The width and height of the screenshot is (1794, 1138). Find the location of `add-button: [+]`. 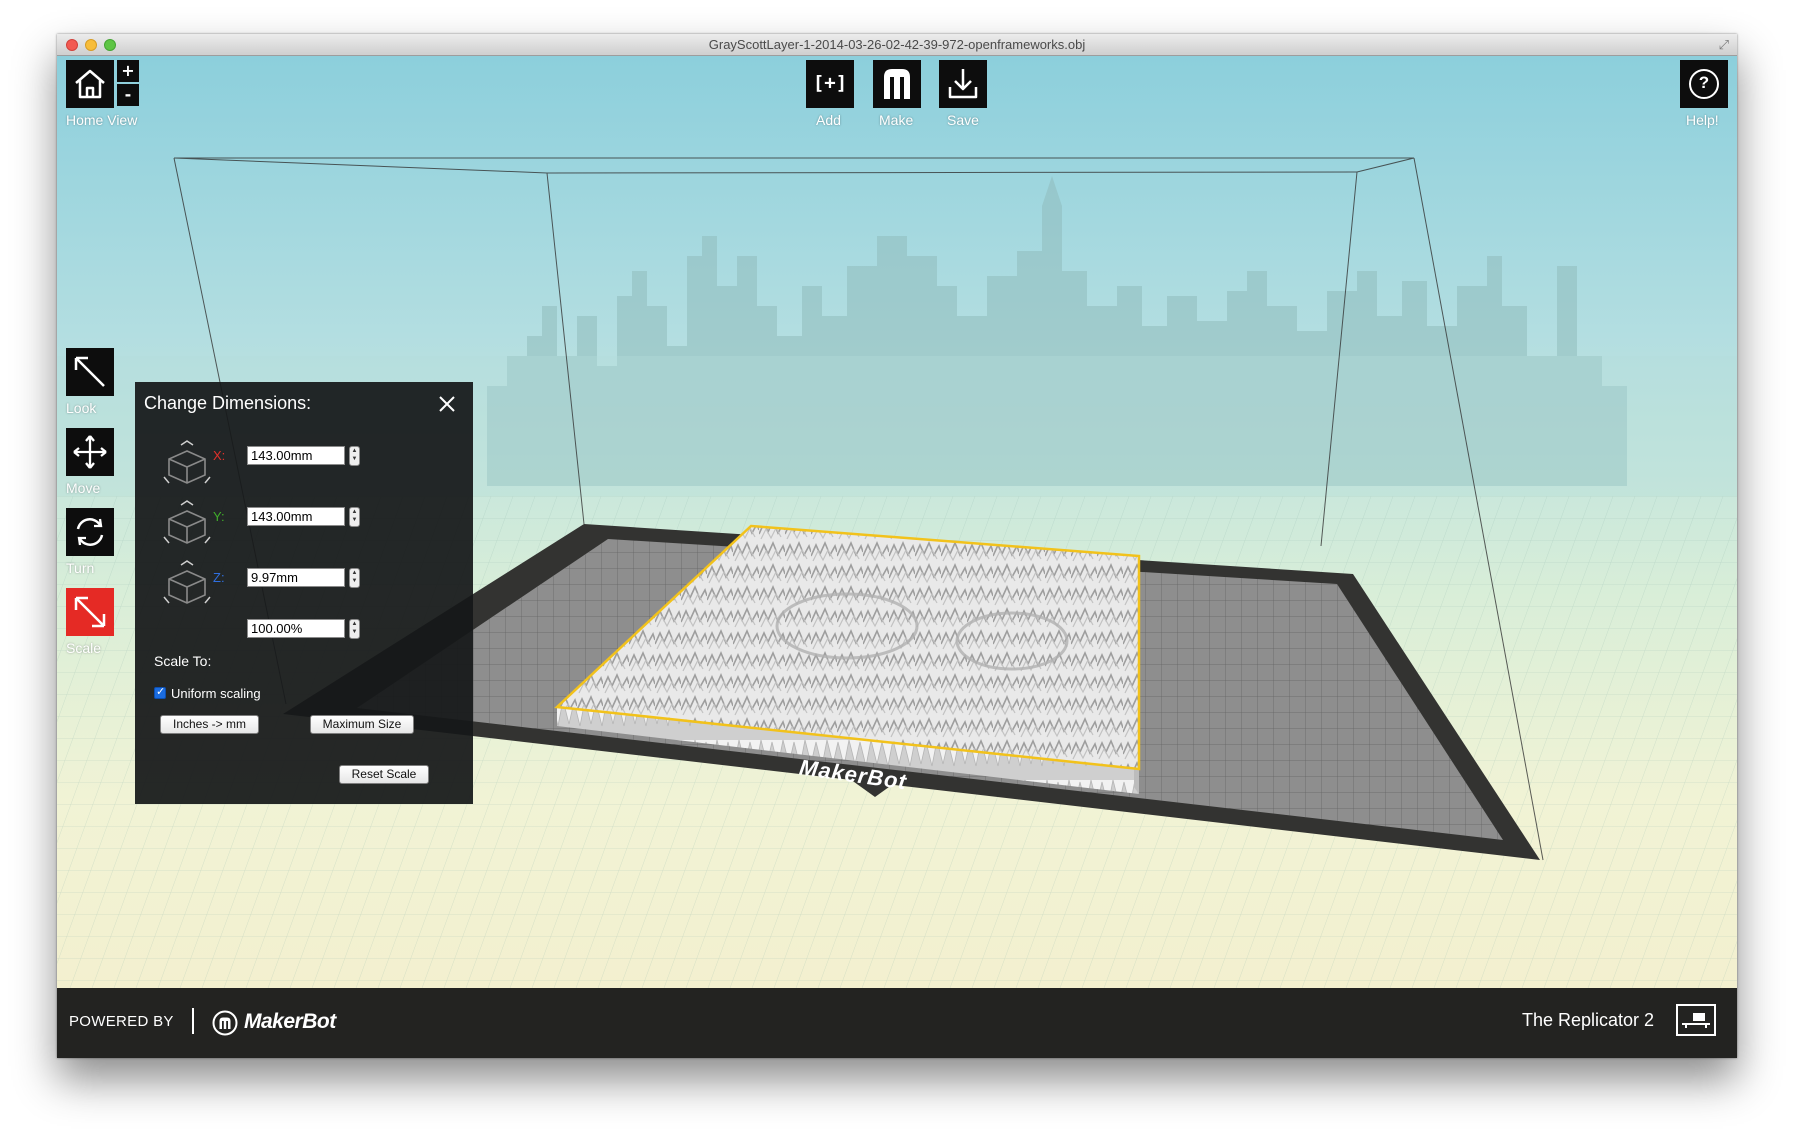

add-button: [+] is located at coordinates (830, 84).